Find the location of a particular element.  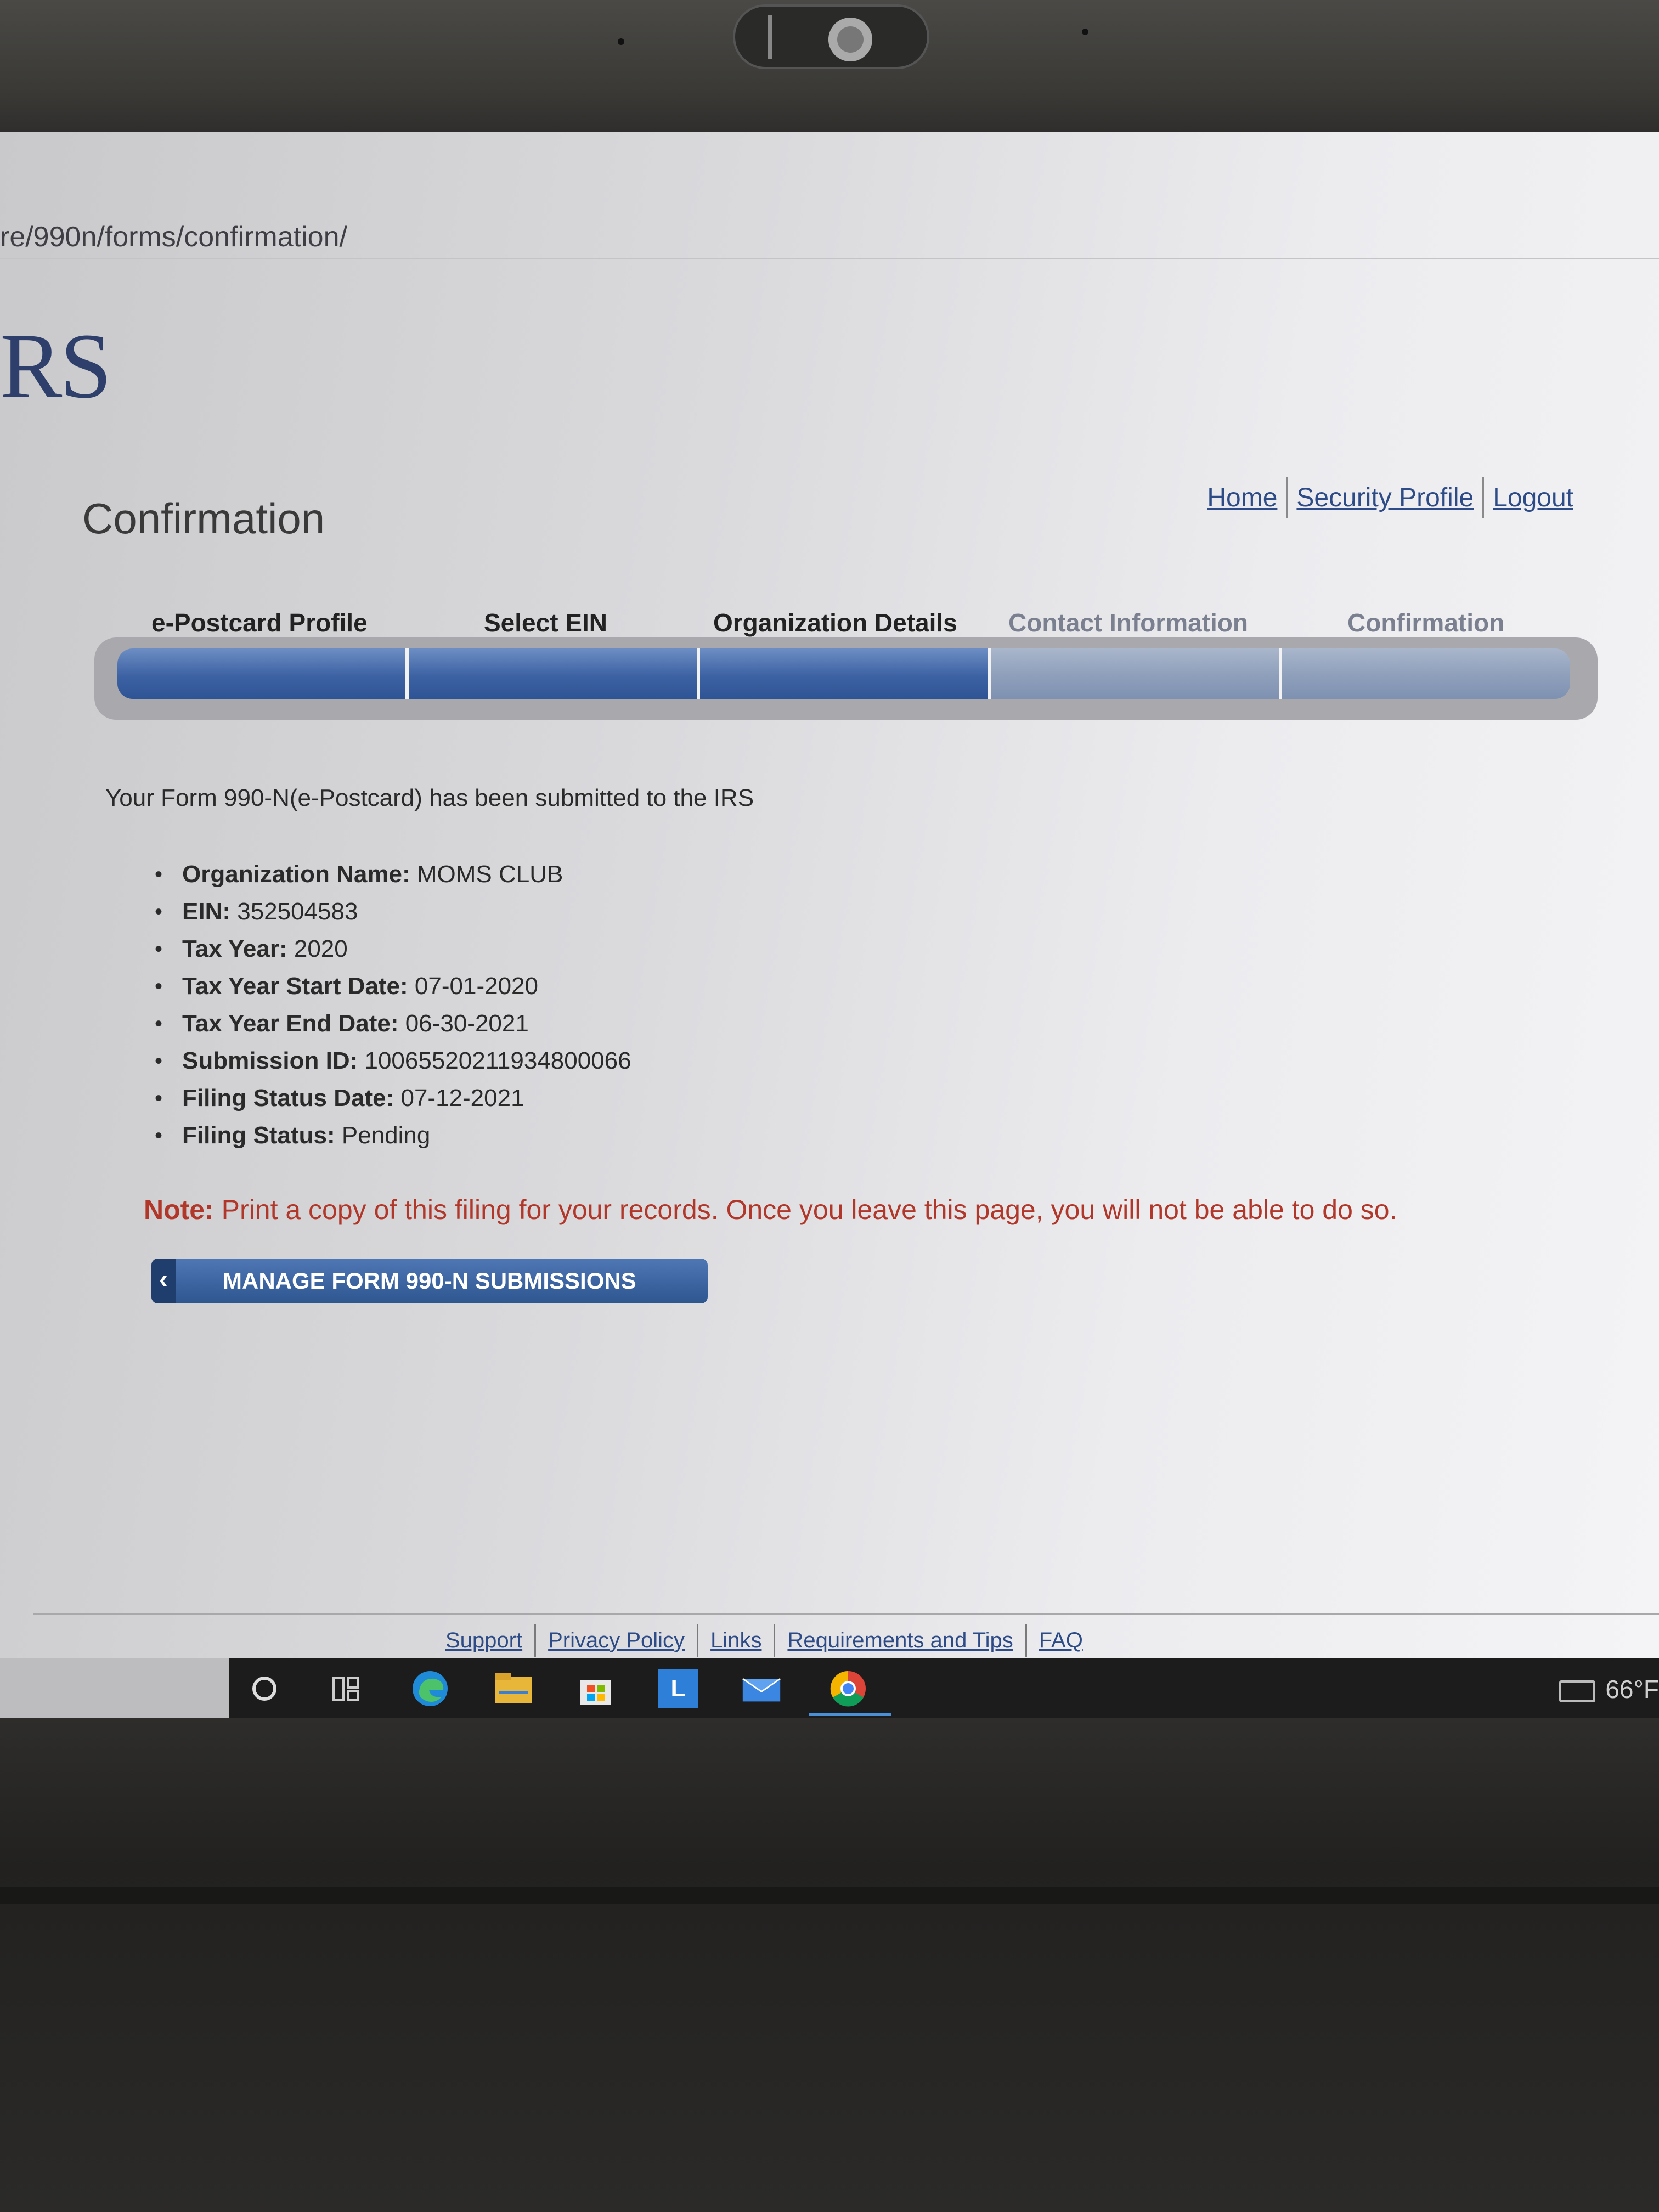

task-view-icon is located at coordinates (345, 1689).